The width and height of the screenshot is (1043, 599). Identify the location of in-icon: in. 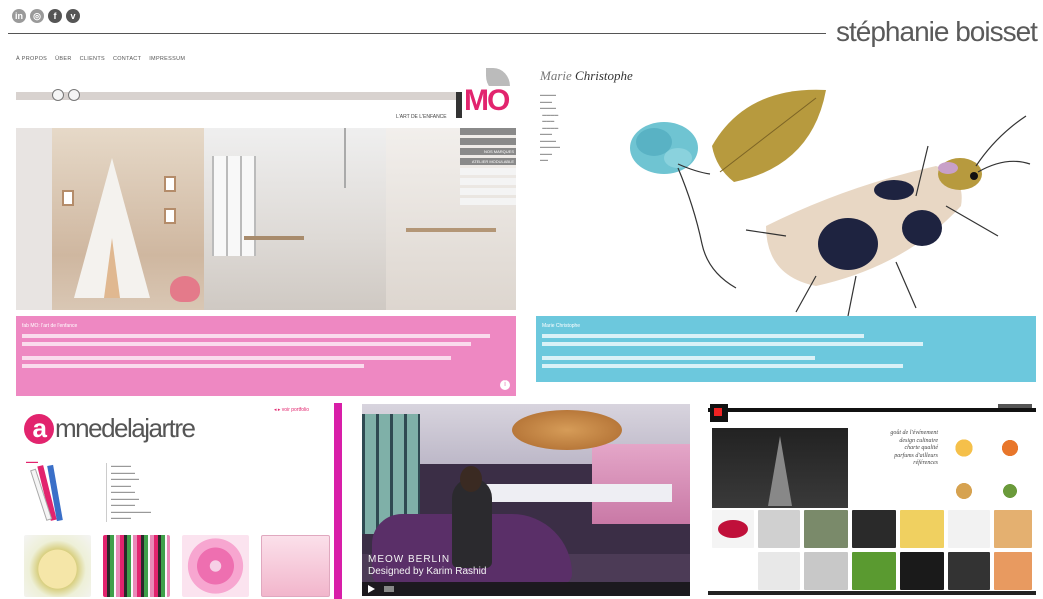
(19, 16).